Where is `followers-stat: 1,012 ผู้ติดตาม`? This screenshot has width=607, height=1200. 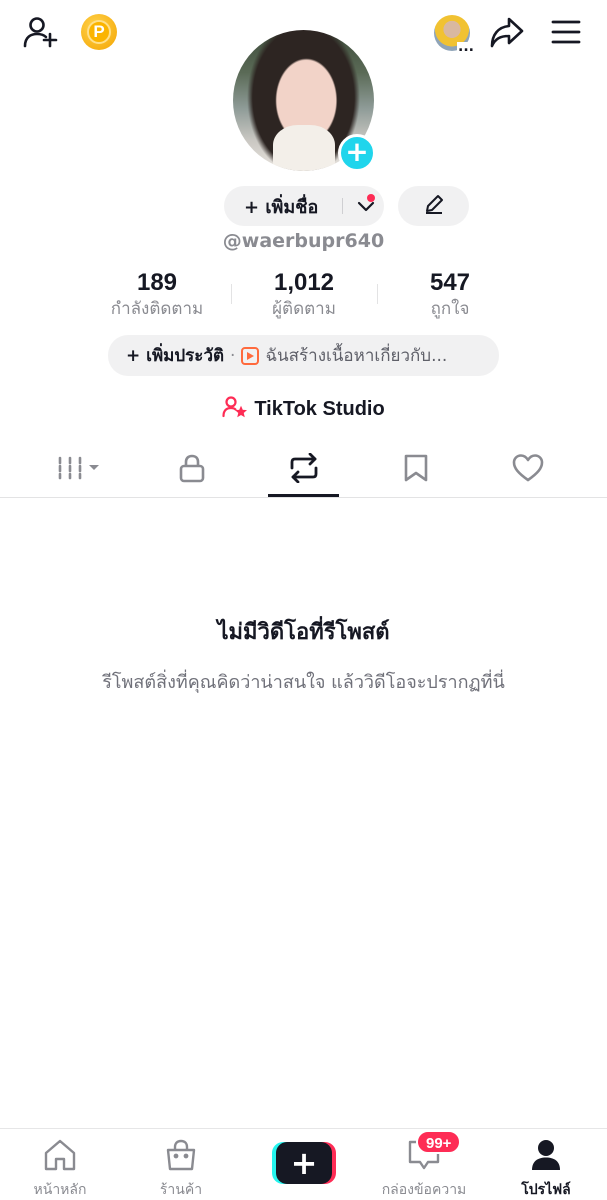 followers-stat: 1,012 ผู้ติดตาม is located at coordinates (304, 294).